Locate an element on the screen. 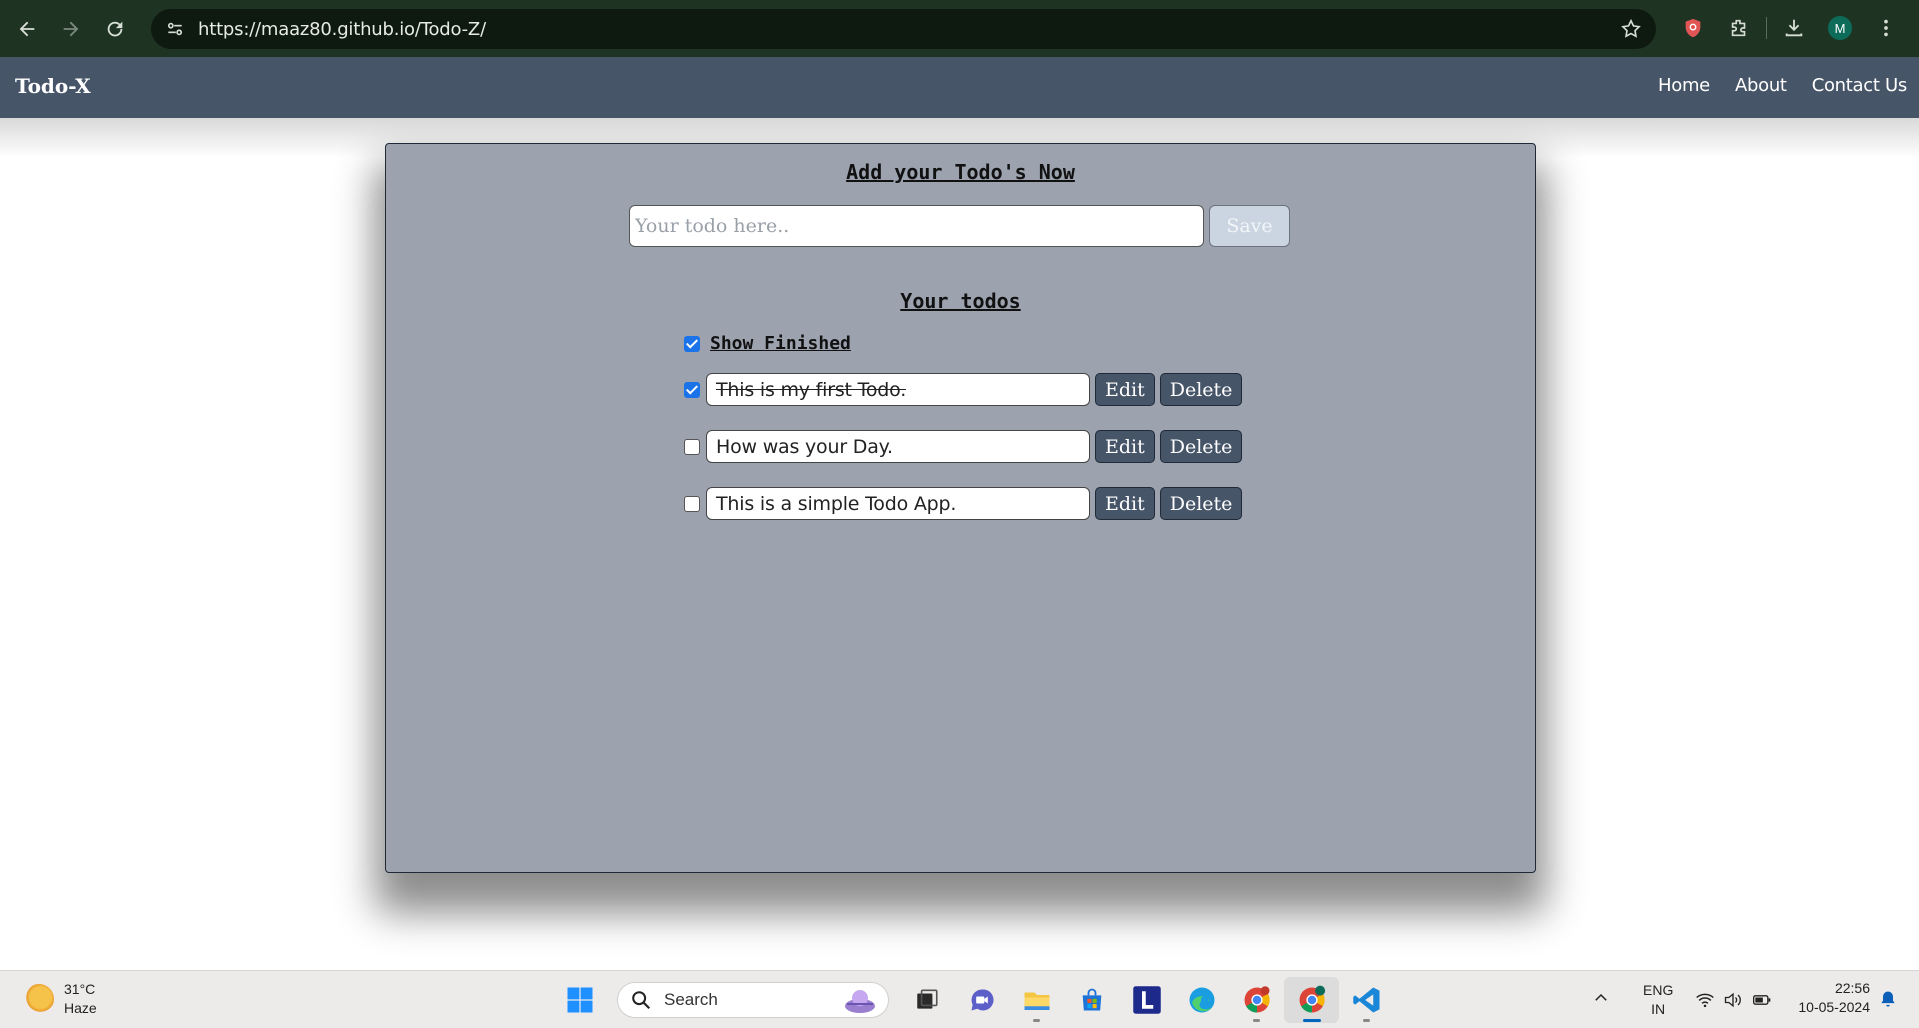  wifi-icon is located at coordinates (1705, 1000).